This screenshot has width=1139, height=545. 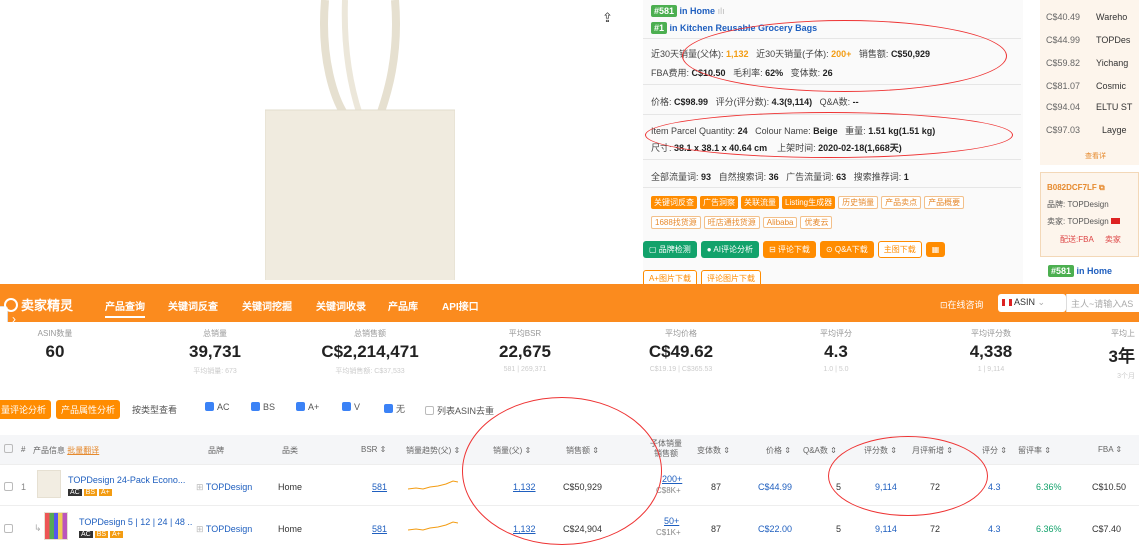 I want to click on rank-home: #581 in Home ılı, so click(x=688, y=11).